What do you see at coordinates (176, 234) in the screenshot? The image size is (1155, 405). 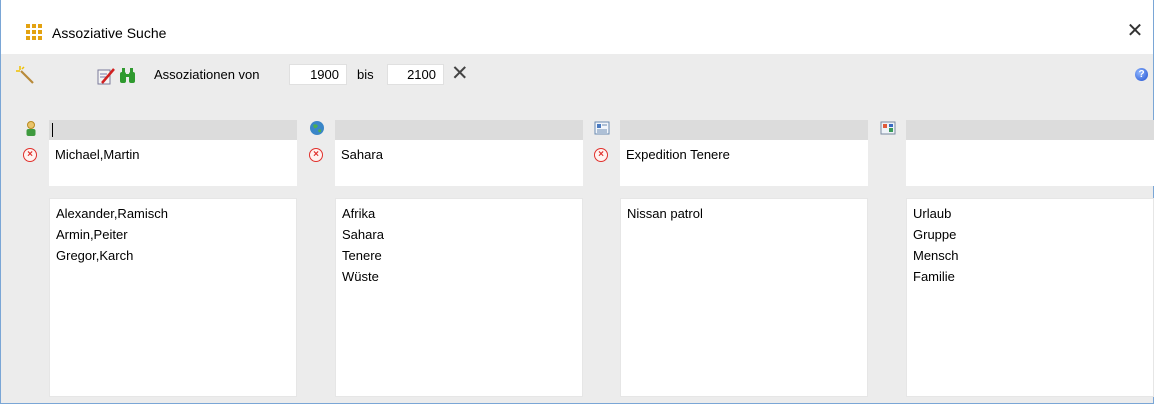 I see `list-item: Armin,Peiter` at bounding box center [176, 234].